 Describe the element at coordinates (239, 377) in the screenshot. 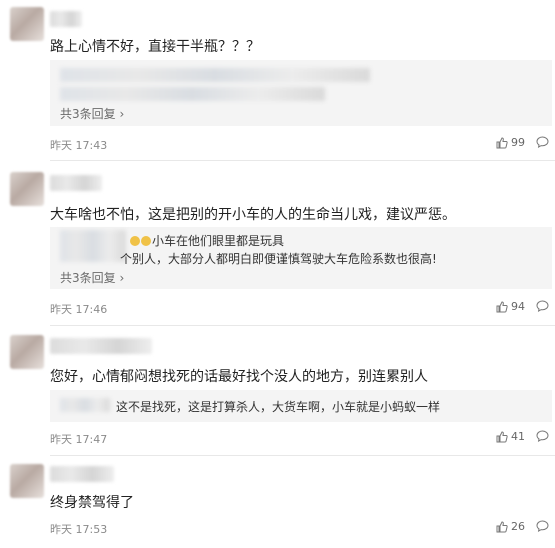

I see `comment-text: 您好，心情郁闷想找死的话最好找个没人的地方，别连累别人` at that location.